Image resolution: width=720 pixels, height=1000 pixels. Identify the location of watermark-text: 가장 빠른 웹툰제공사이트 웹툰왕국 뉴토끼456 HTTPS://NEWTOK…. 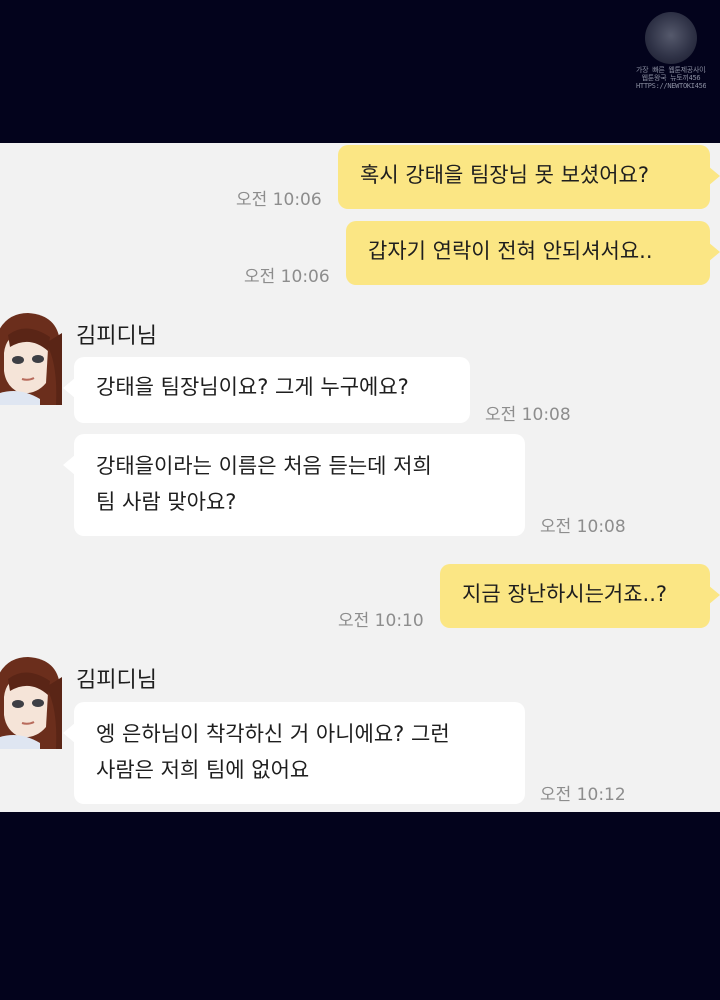
(671, 78).